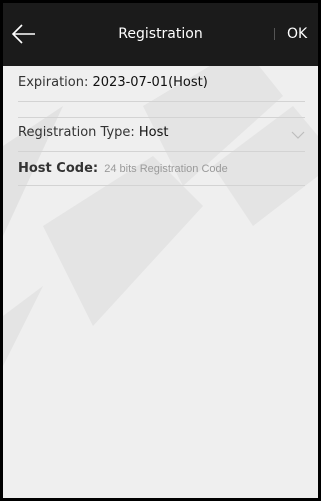 The width and height of the screenshot is (321, 501). Describe the element at coordinates (153, 132) in the screenshot. I see `registration-type-value: Host` at that location.